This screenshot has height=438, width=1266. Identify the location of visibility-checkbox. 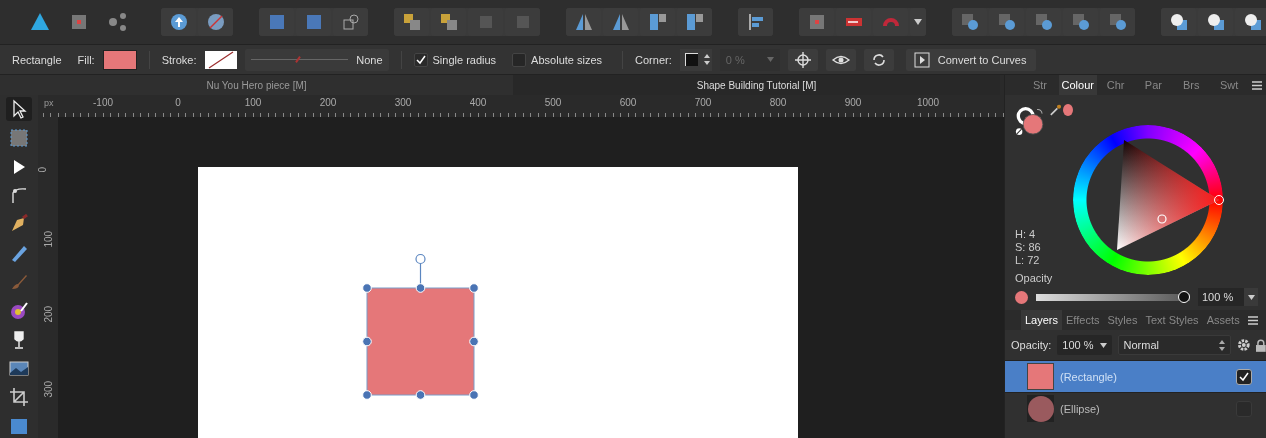
(1244, 376).